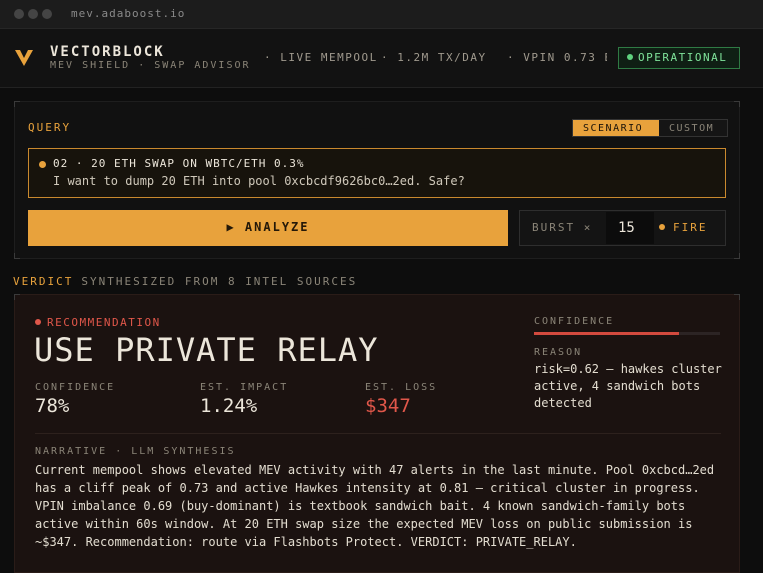 This screenshot has height=573, width=763. I want to click on minimize-window-dot, so click(33, 14).